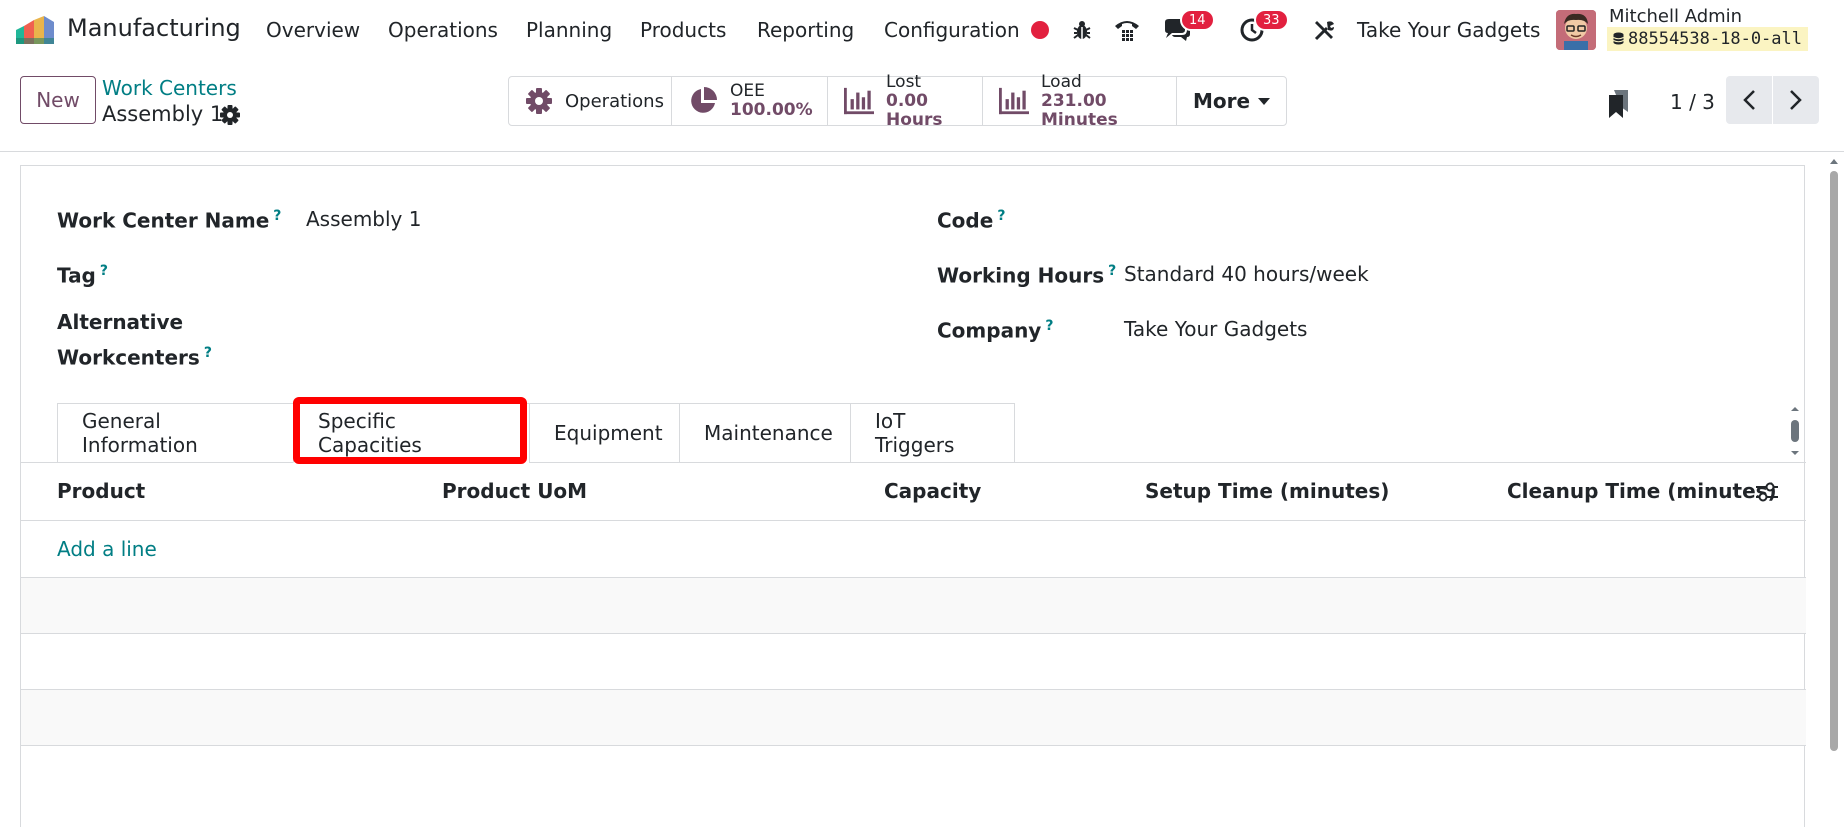 The height and width of the screenshot is (827, 1844). What do you see at coordinates (614, 101) in the screenshot?
I see `operations-label: Operations` at bounding box center [614, 101].